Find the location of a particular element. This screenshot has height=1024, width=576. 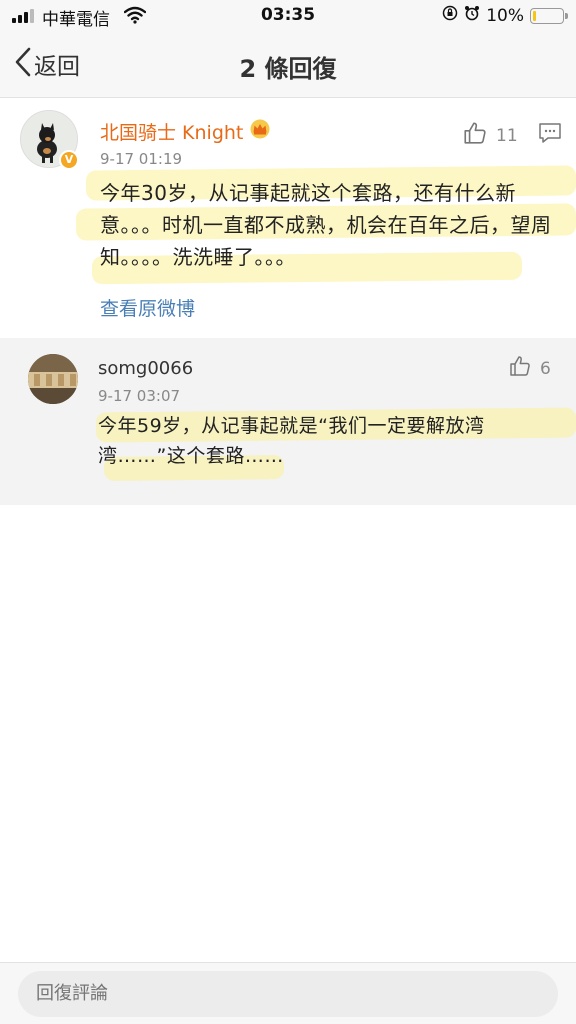

like-button: 11 is located at coordinates (490, 135).